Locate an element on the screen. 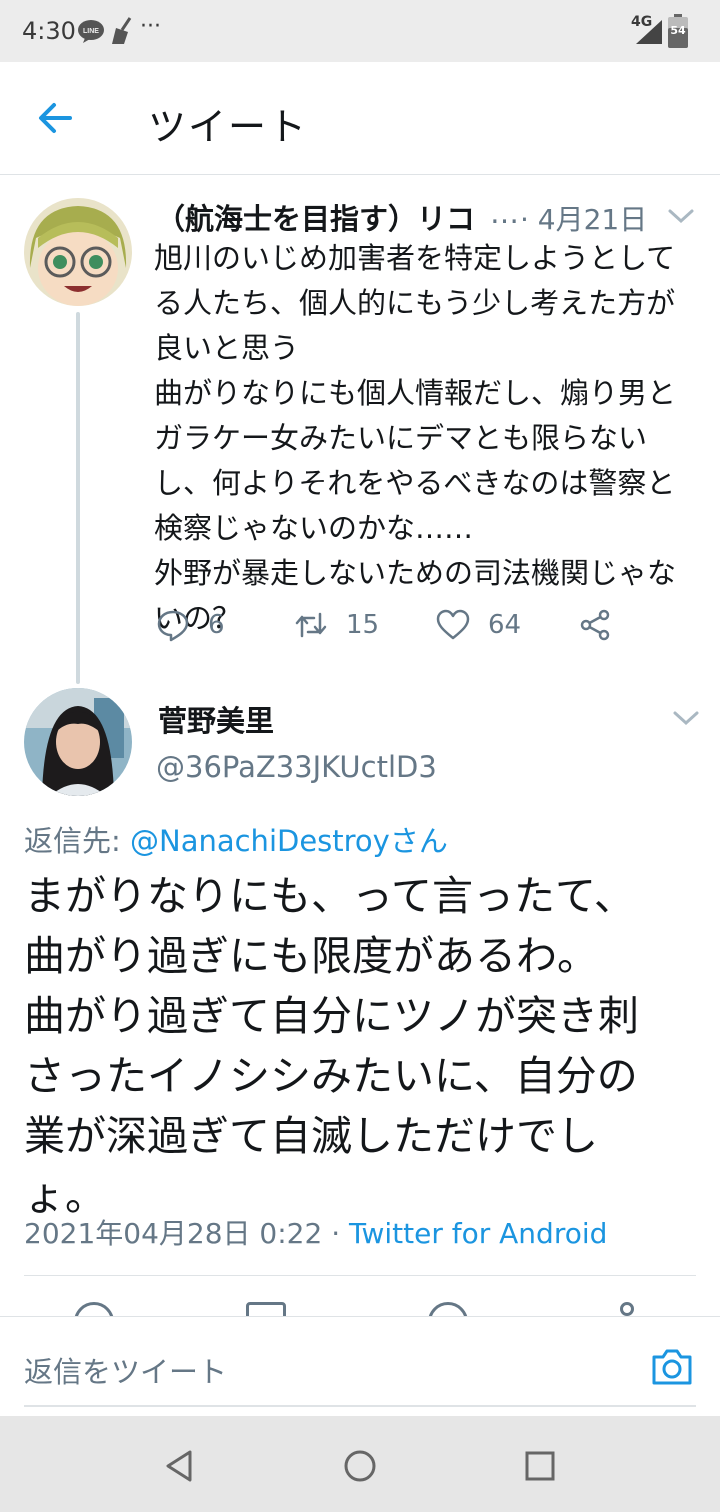  line-app-label: LINE is located at coordinates (91, 31).